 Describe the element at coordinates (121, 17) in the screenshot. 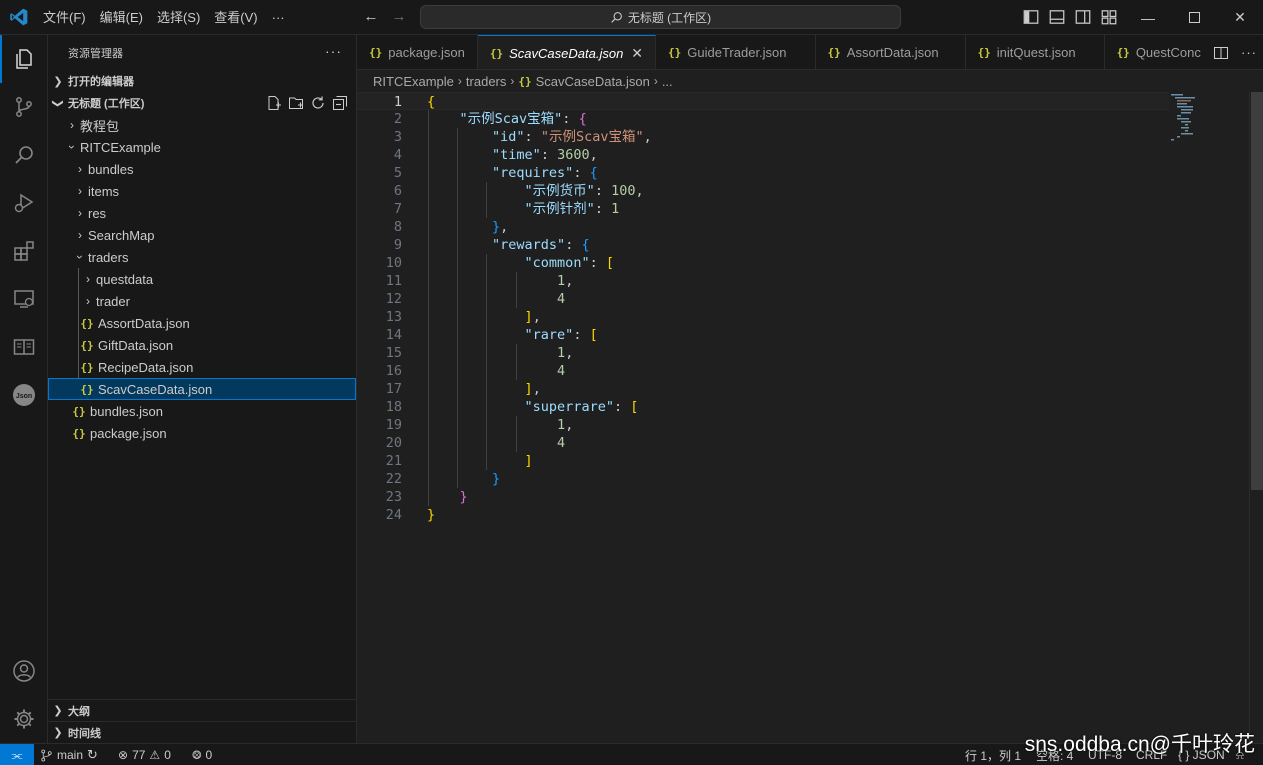

I see `menu-edit: 编辑(E)` at that location.